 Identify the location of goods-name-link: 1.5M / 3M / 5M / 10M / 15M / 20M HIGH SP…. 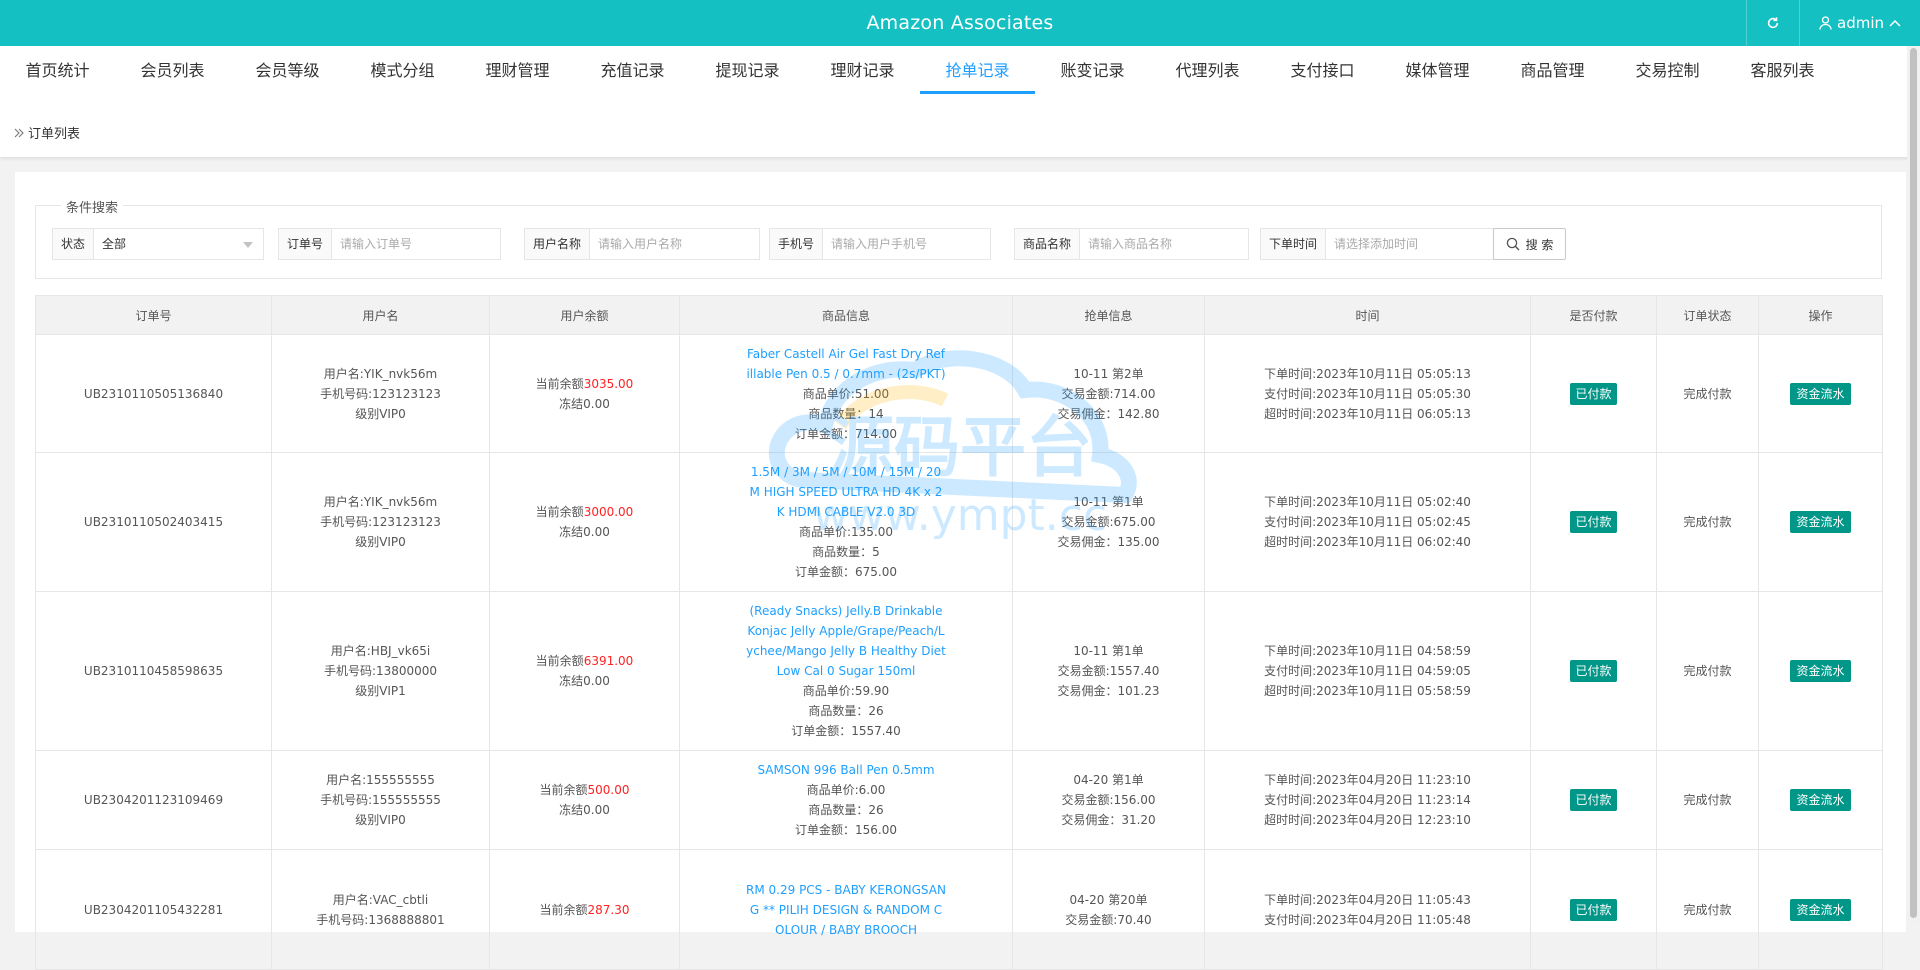
(846, 492).